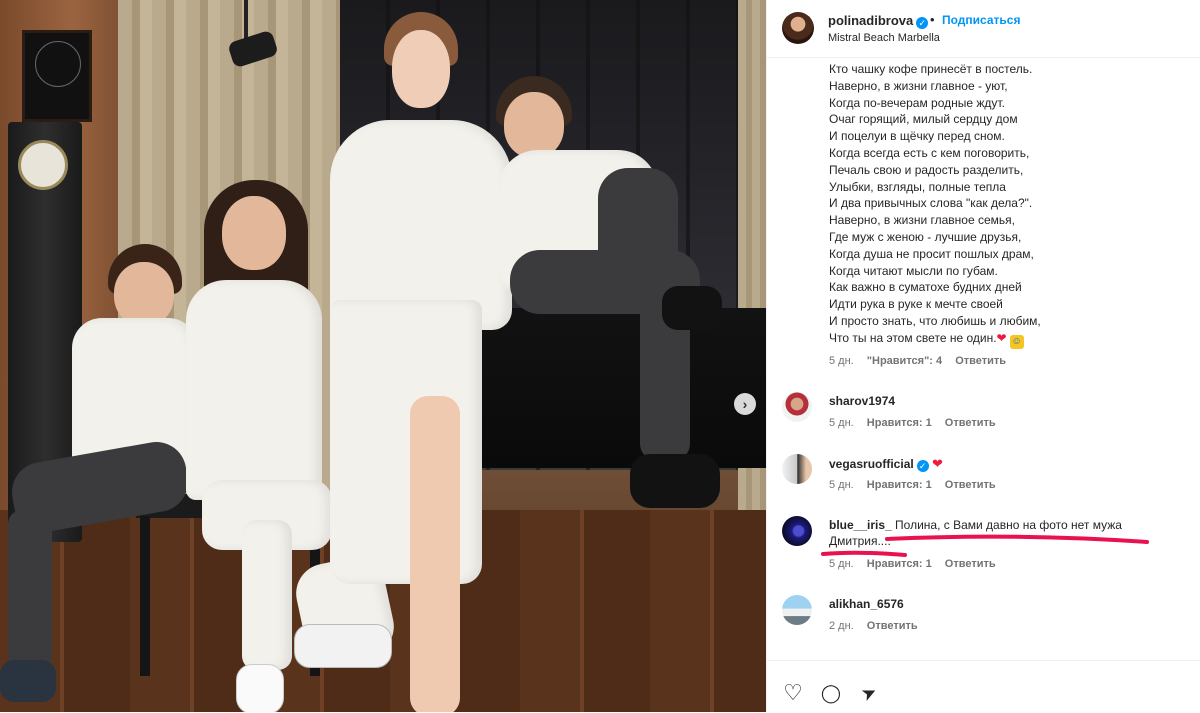 The height and width of the screenshot is (713, 1200). Describe the element at coordinates (793, 693) in the screenshot. I see `heart-outline-icon: ♡` at that location.